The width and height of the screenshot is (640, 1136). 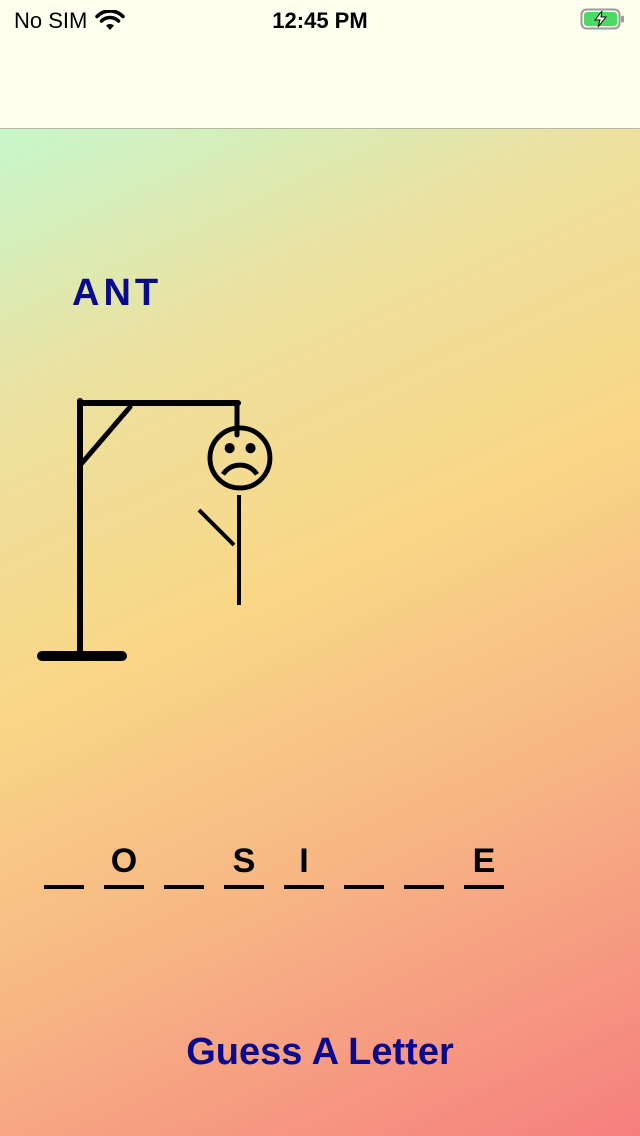 What do you see at coordinates (274, 864) in the screenshot?
I see `word-display: O S I E` at bounding box center [274, 864].